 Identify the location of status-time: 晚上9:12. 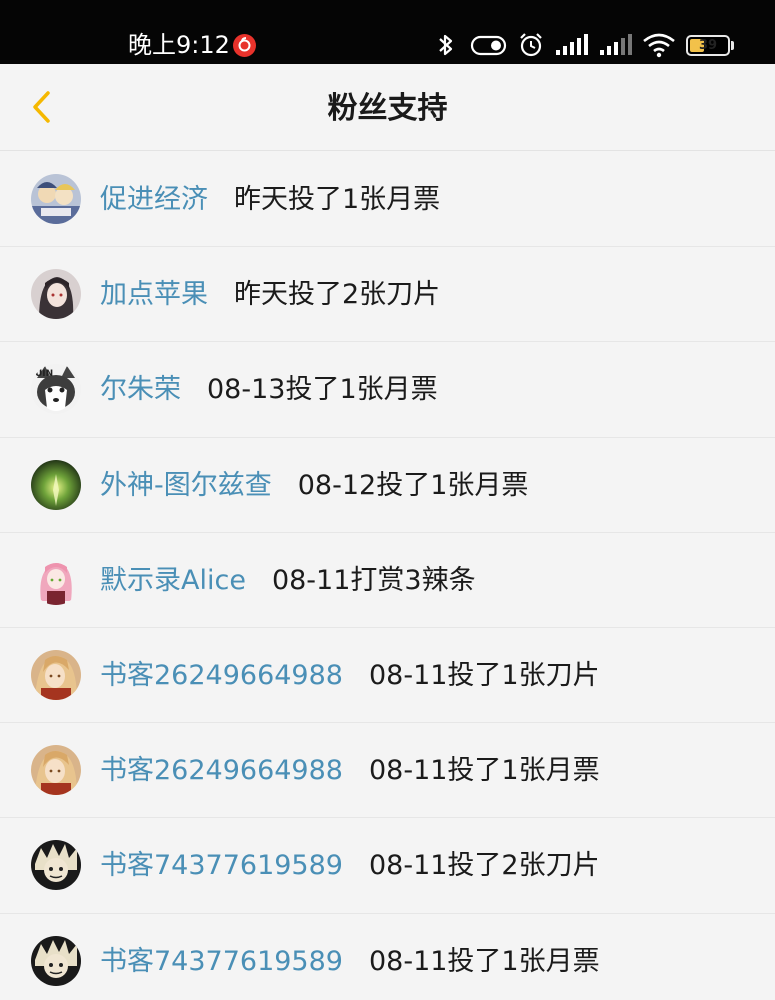
(179, 45).